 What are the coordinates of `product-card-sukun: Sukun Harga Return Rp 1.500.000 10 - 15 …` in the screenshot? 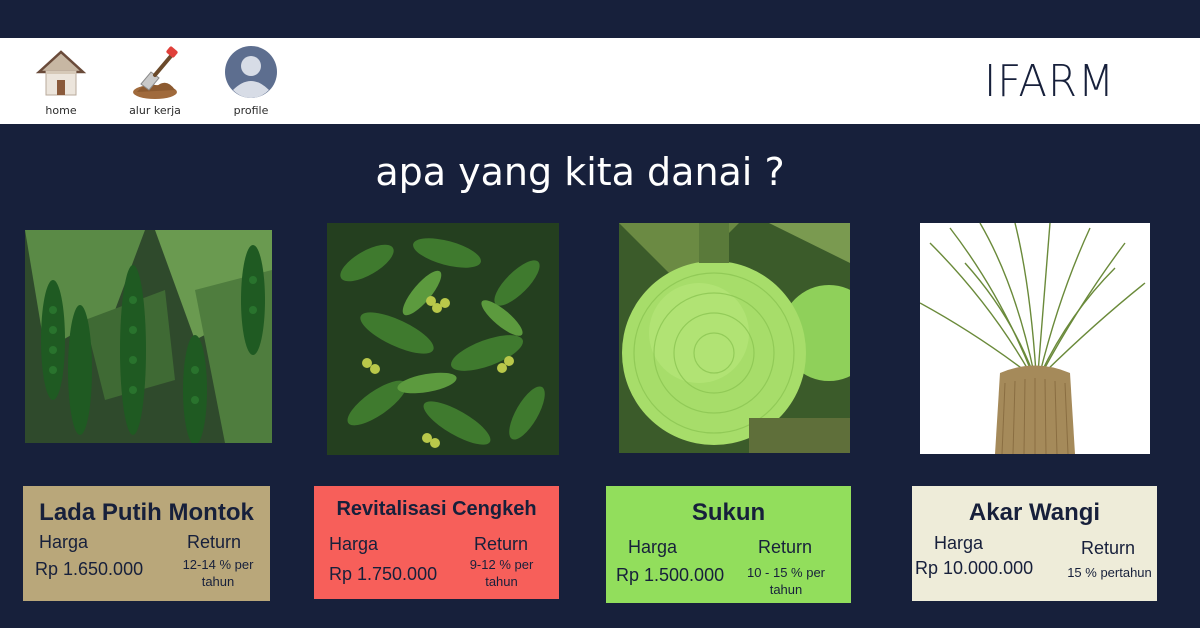 It's located at (728, 544).